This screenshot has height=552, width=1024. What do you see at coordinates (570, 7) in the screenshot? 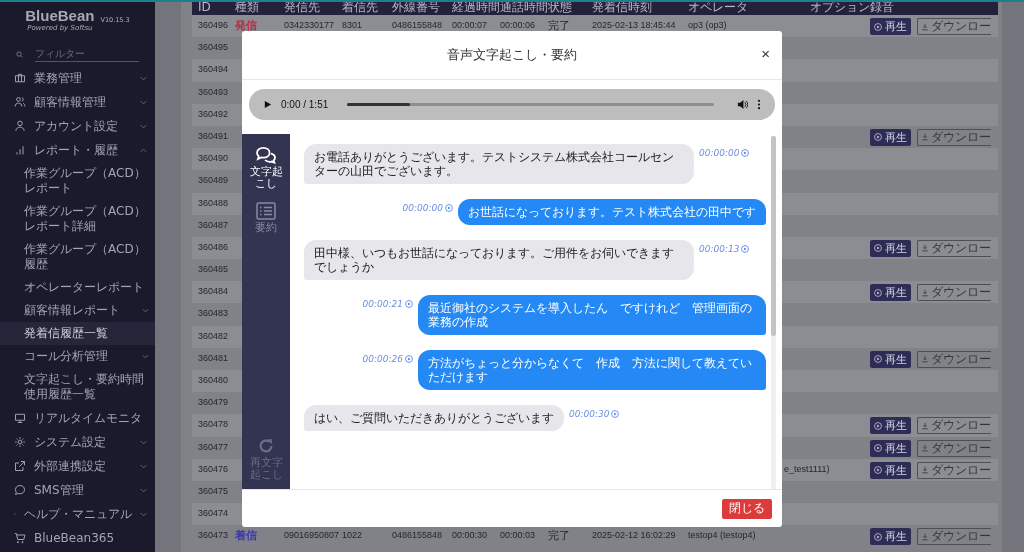
I see `column-header: 状態` at bounding box center [570, 7].